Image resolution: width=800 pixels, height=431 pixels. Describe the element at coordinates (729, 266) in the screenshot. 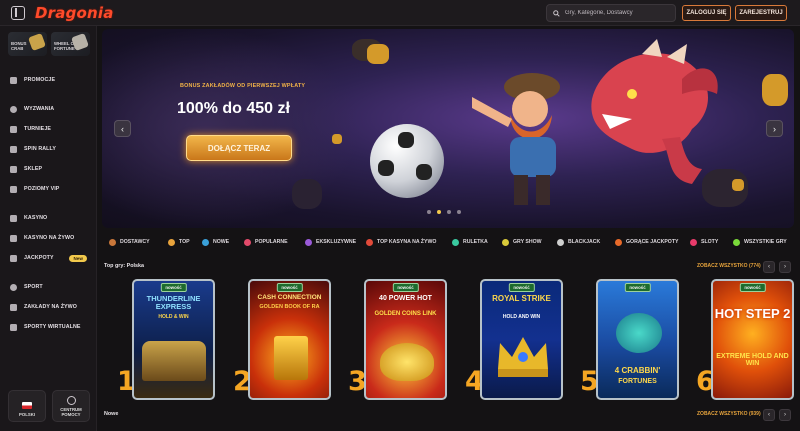

I see `top-games-see-all-link: ZOBACZ WSZYSTKO (774)` at that location.